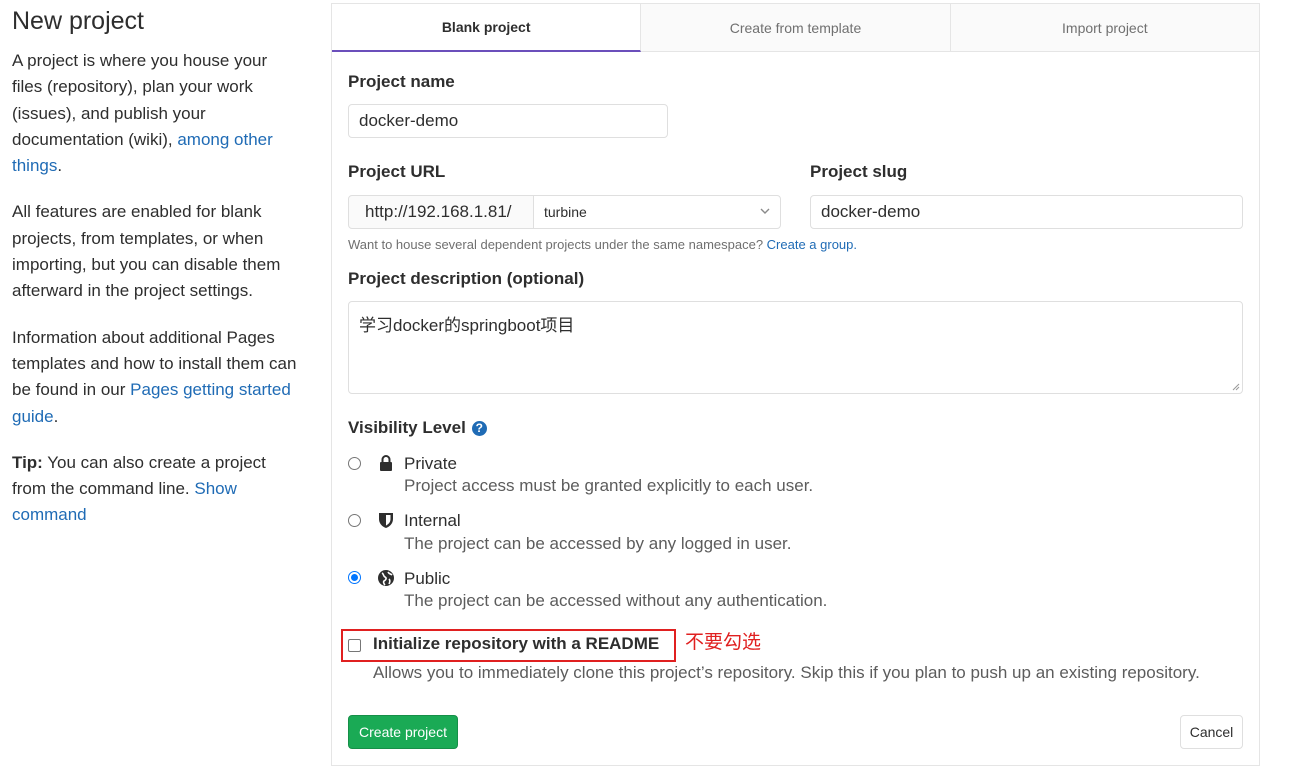  Describe the element at coordinates (516, 644) in the screenshot. I see `readme-label: Initialize repository with a README` at that location.